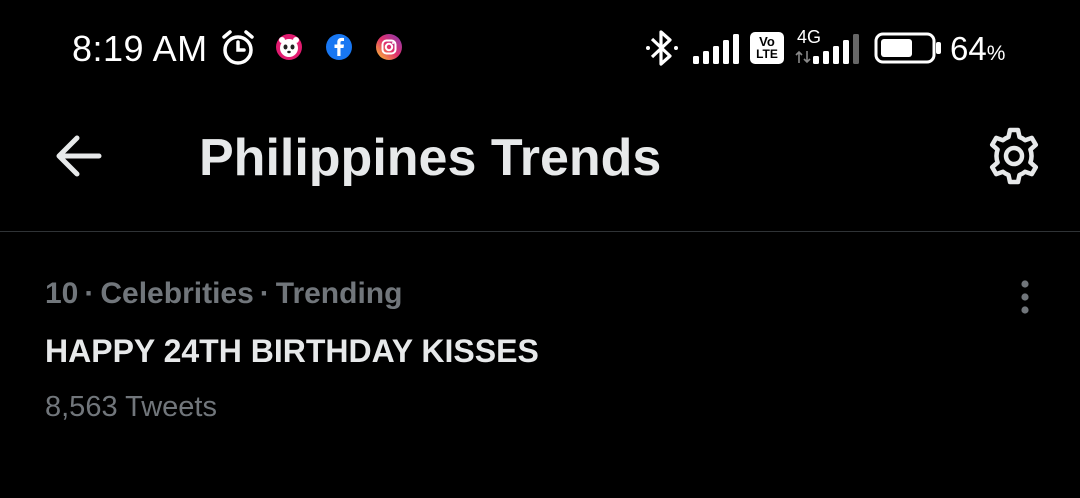  I want to click on facebook-icon, so click(339, 47).